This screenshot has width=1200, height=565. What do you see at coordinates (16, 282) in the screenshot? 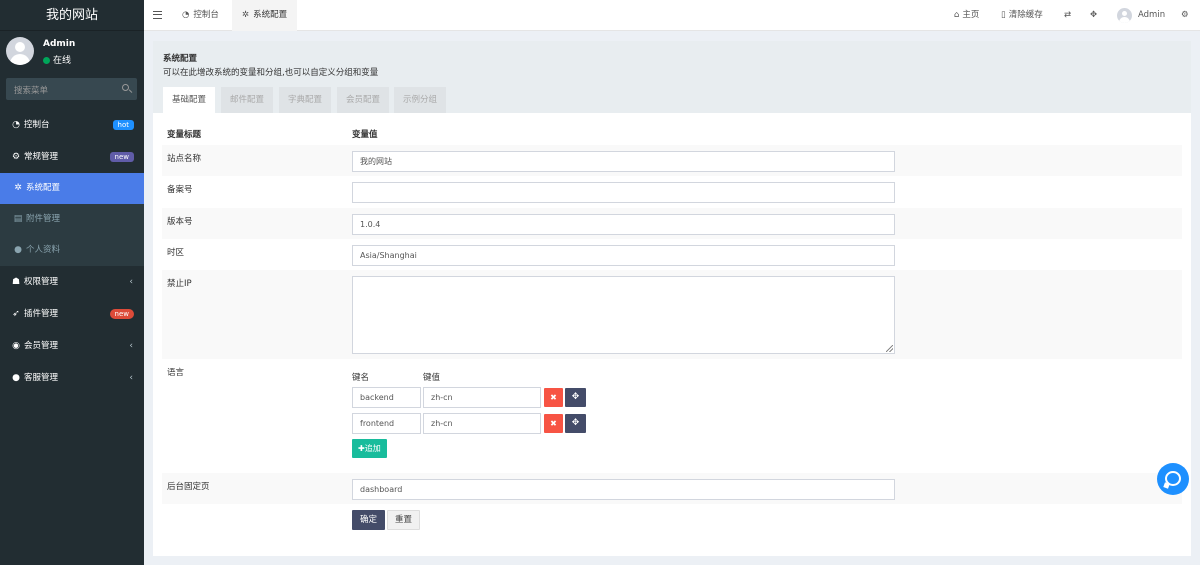
I see `group-icon: ☗` at bounding box center [16, 282].